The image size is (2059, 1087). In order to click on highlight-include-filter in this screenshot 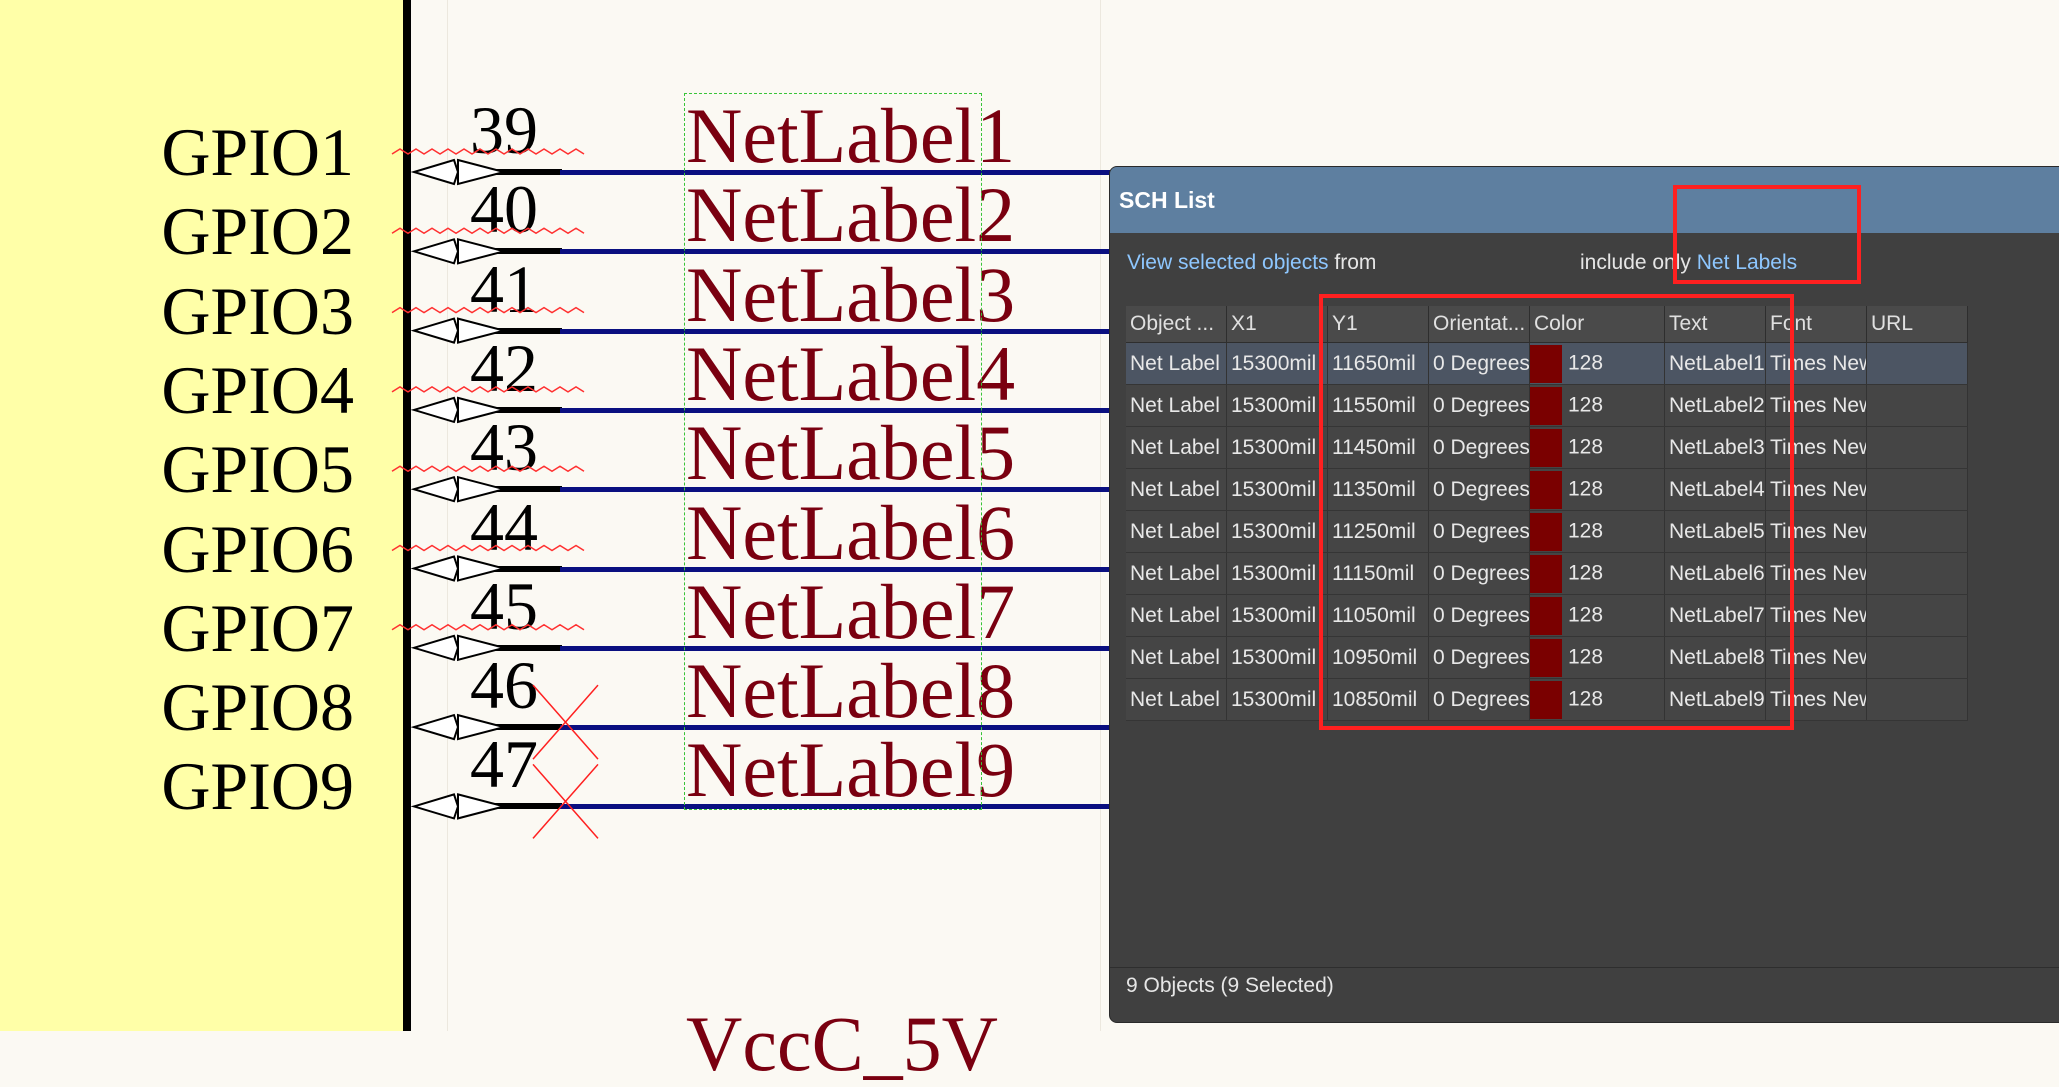, I will do `click(1767, 234)`.